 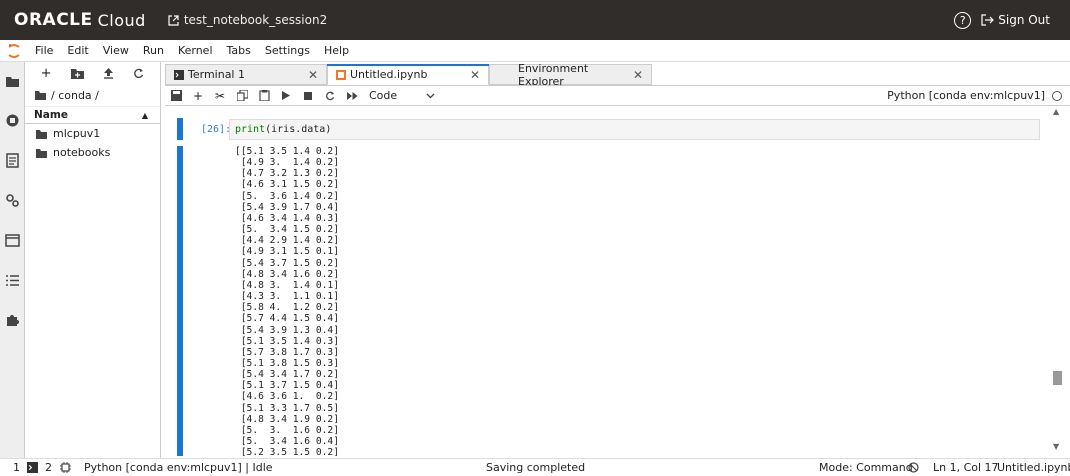 I want to click on scroll-up-icon: ▲, so click(x=1056, y=111).